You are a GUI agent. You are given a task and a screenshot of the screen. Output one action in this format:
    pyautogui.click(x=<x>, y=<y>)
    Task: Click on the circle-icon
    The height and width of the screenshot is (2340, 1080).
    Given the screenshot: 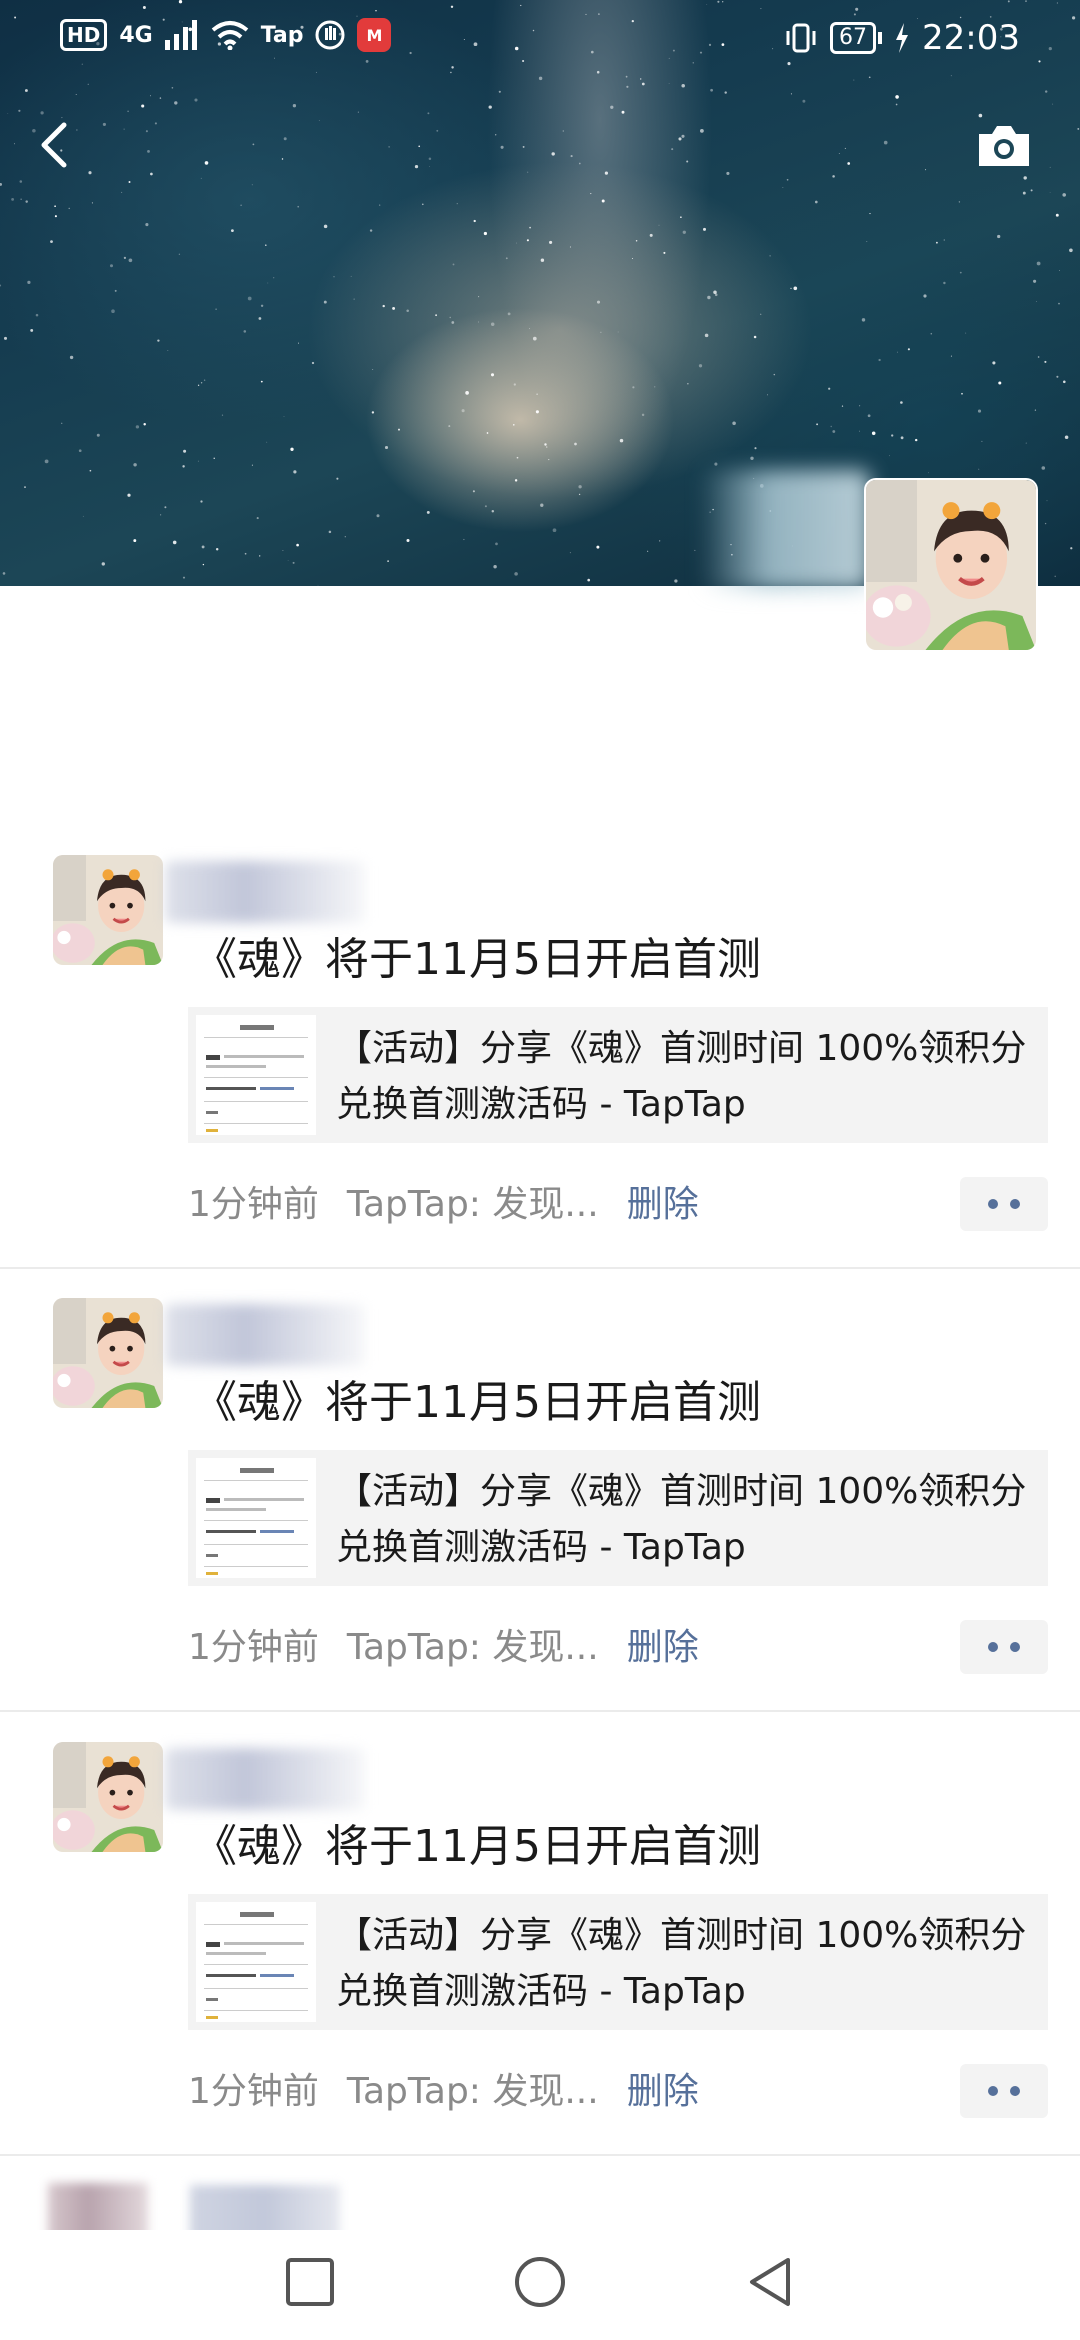 What is the action you would take?
    pyautogui.click(x=540, y=2282)
    